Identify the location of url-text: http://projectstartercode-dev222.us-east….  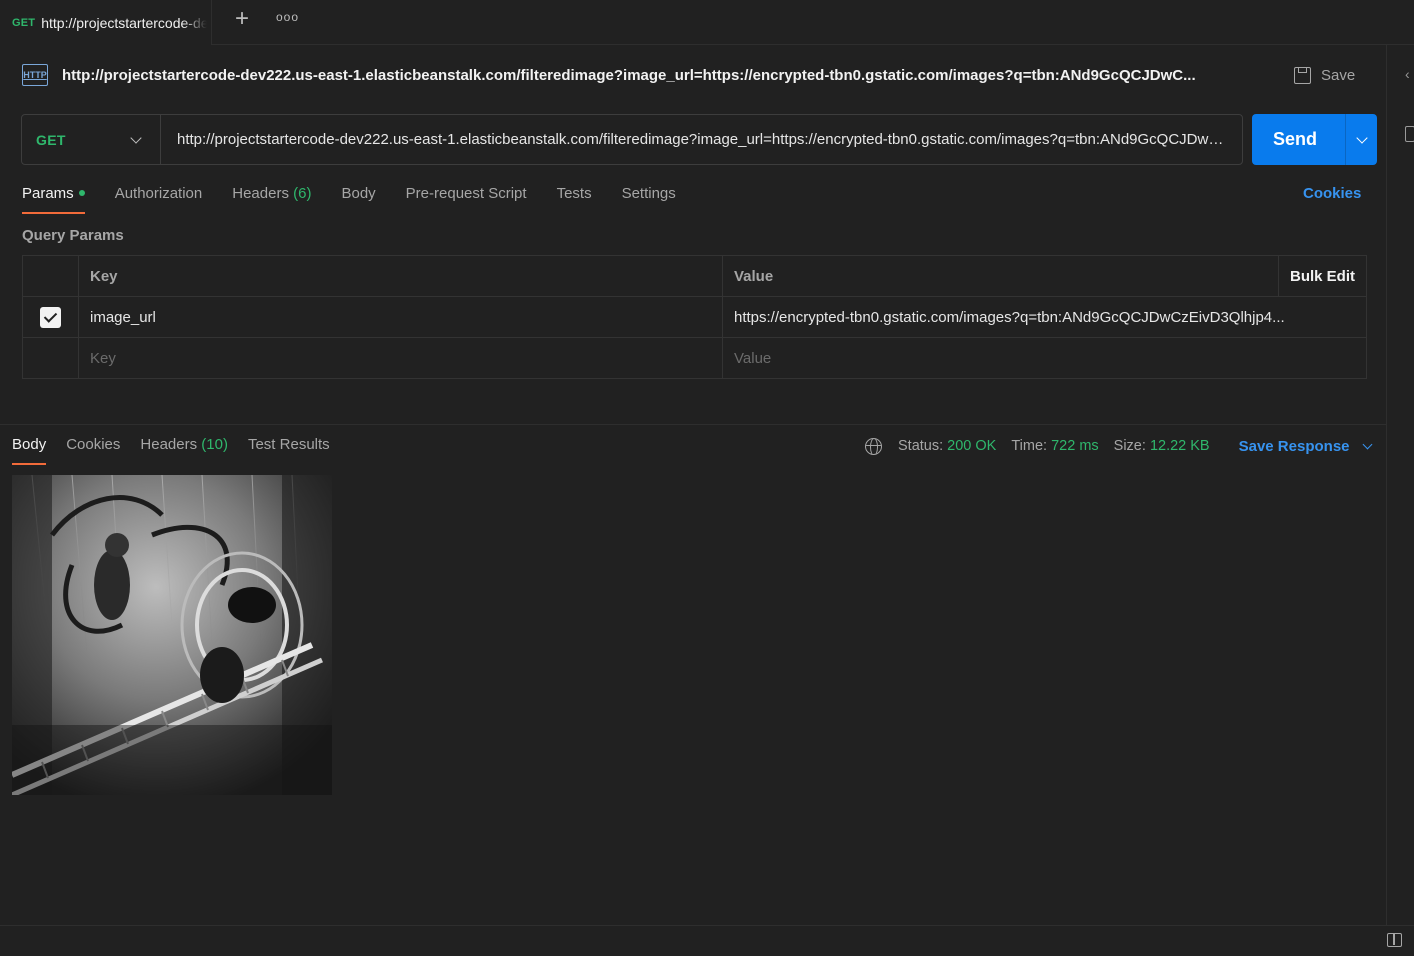
(704, 139).